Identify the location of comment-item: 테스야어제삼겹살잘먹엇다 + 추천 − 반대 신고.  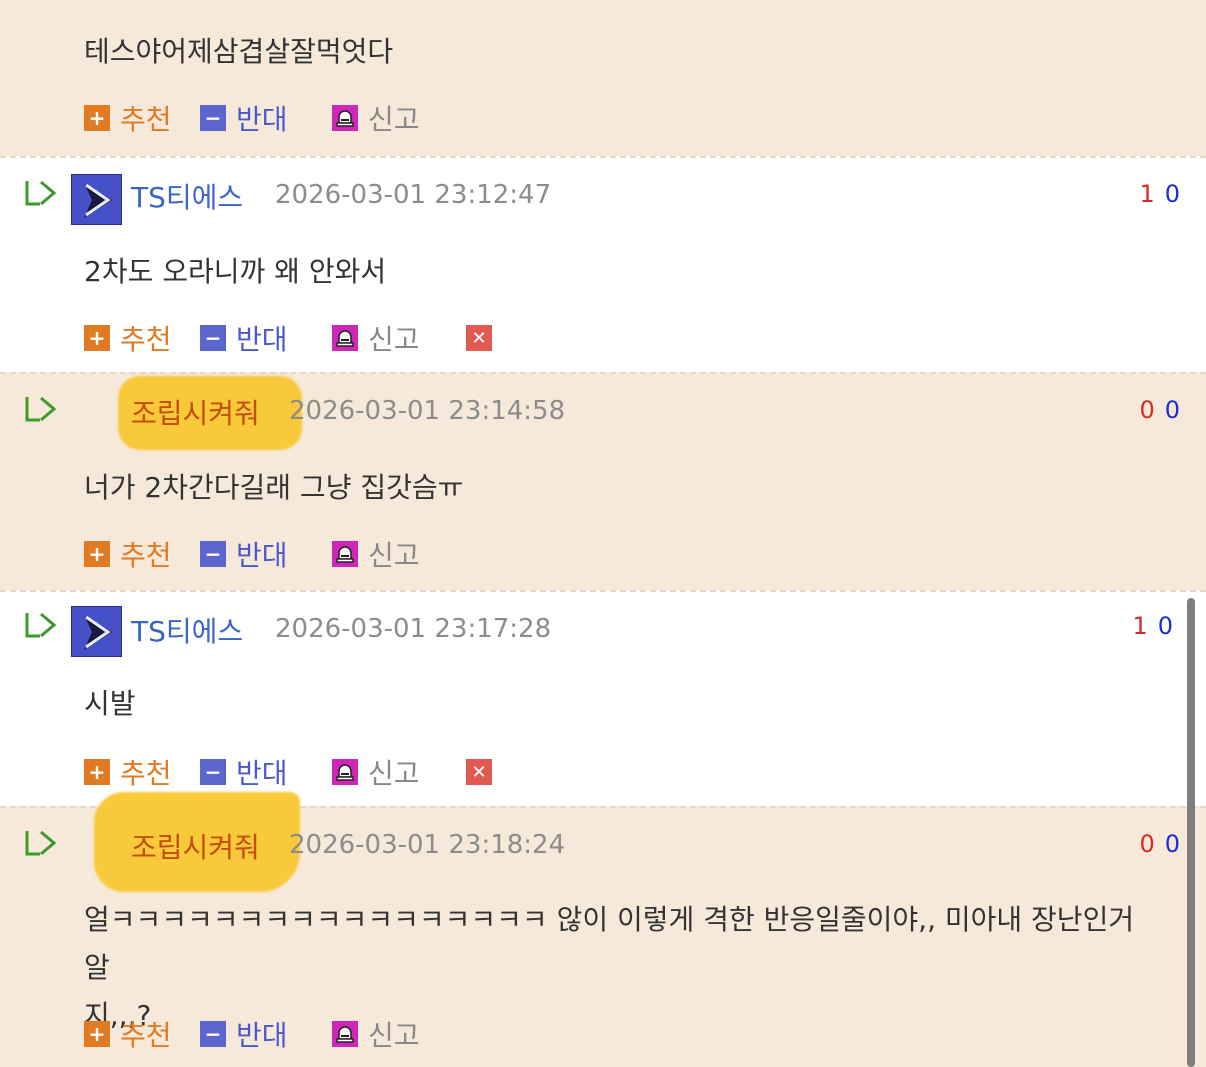
(603, 78).